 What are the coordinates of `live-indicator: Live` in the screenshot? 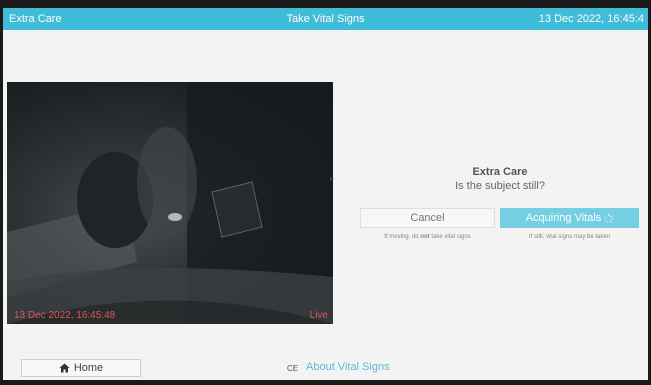 It's located at (318, 315).